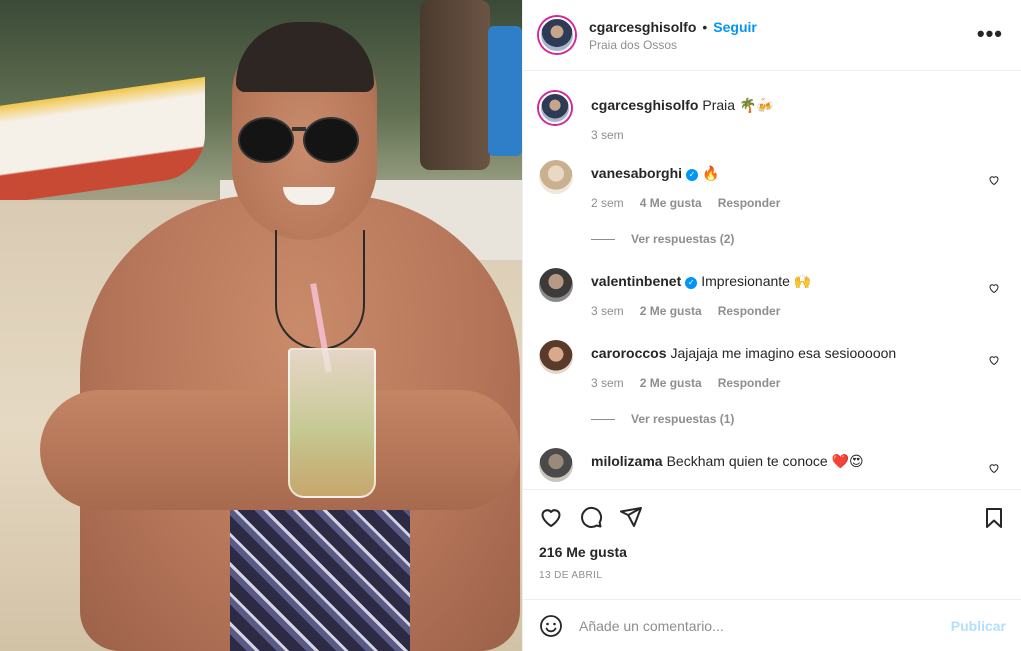  What do you see at coordinates (331, 140) in the screenshot?
I see `sunglasses-right-lens` at bounding box center [331, 140].